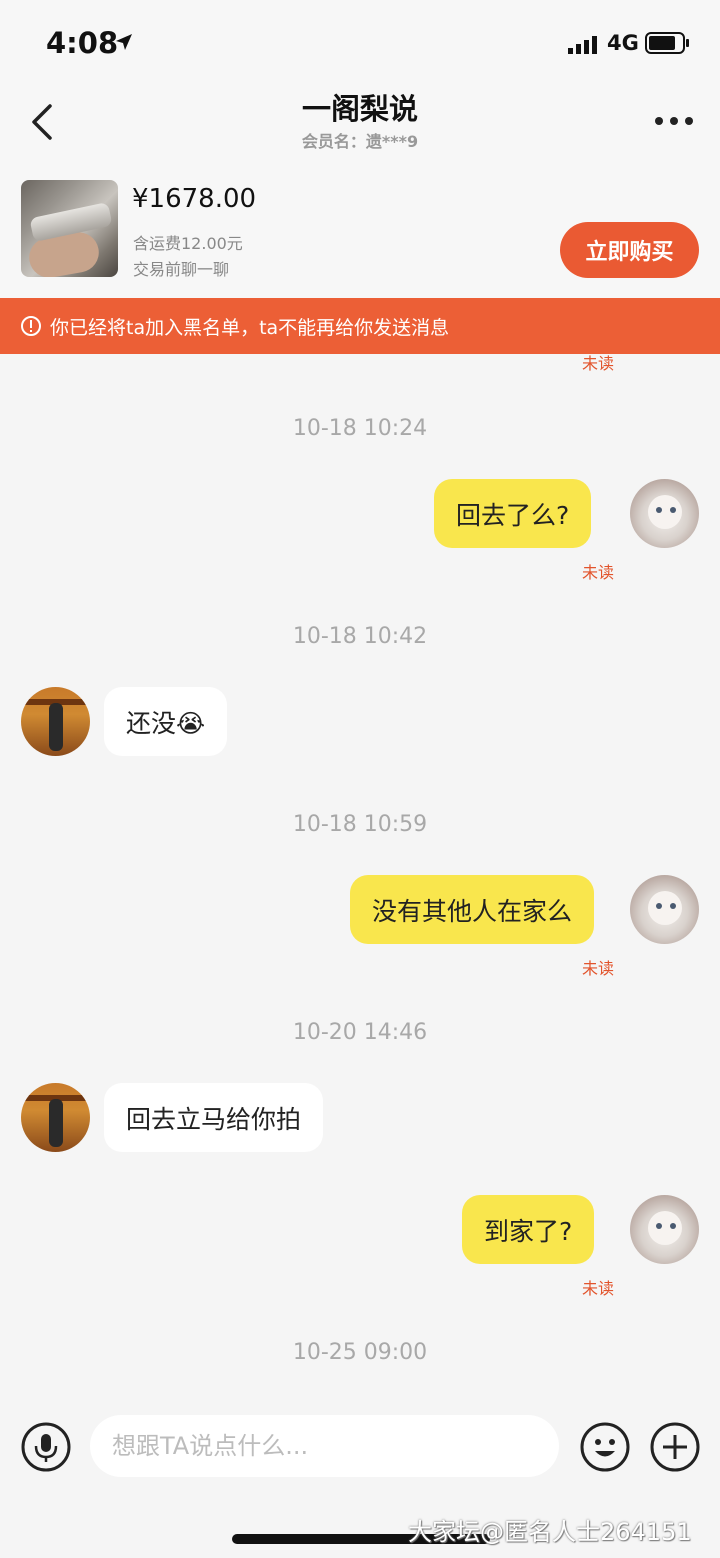  I want to click on location-arrow-icon, so click(124, 42).